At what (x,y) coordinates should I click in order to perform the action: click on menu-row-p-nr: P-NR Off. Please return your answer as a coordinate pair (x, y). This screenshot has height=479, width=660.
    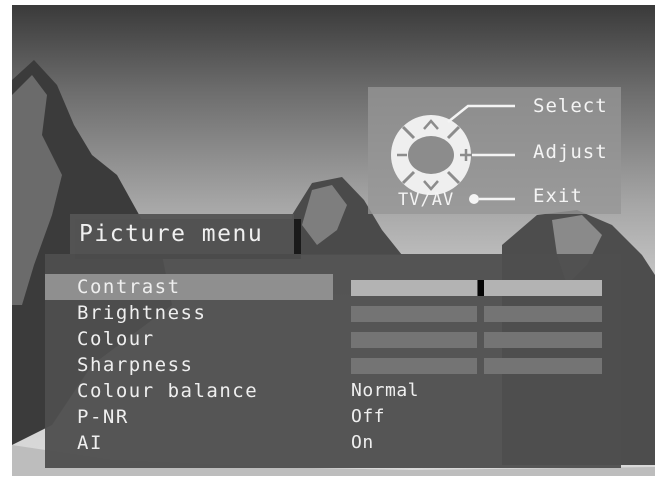
    Looking at the image, I should click on (333, 417).